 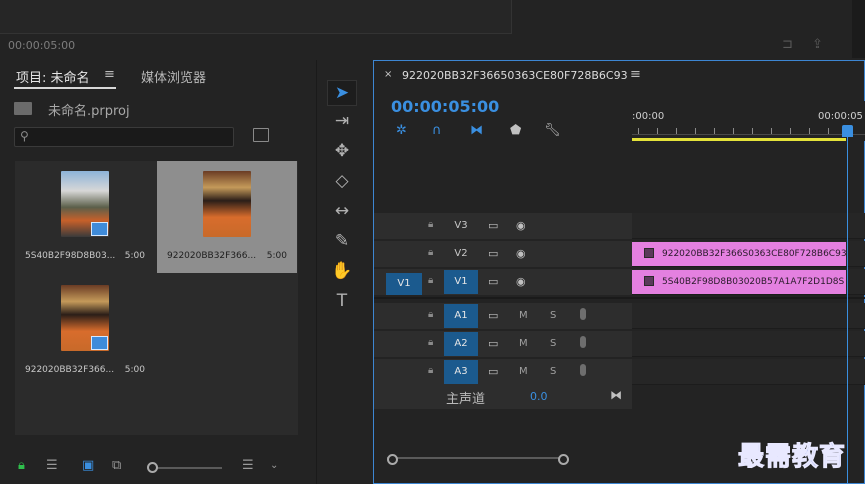 What do you see at coordinates (248, 465) in the screenshot?
I see `sort-icon: ☰` at bounding box center [248, 465].